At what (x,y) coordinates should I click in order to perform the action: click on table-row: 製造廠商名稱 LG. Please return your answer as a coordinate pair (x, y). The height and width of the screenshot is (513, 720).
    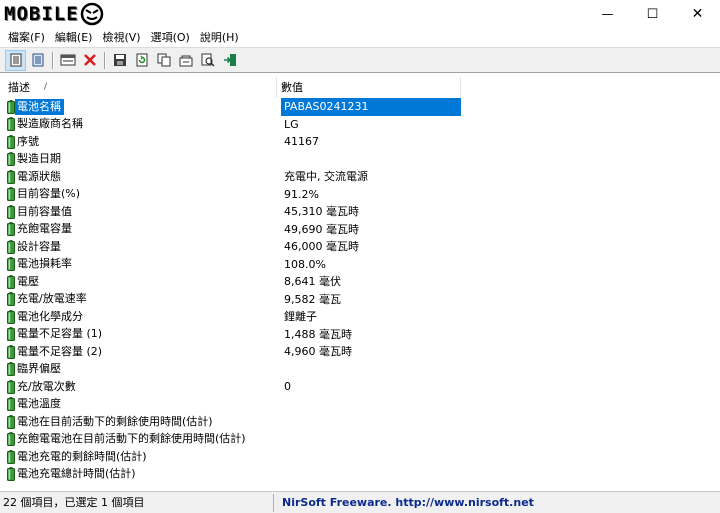
    Looking at the image, I should click on (234, 125).